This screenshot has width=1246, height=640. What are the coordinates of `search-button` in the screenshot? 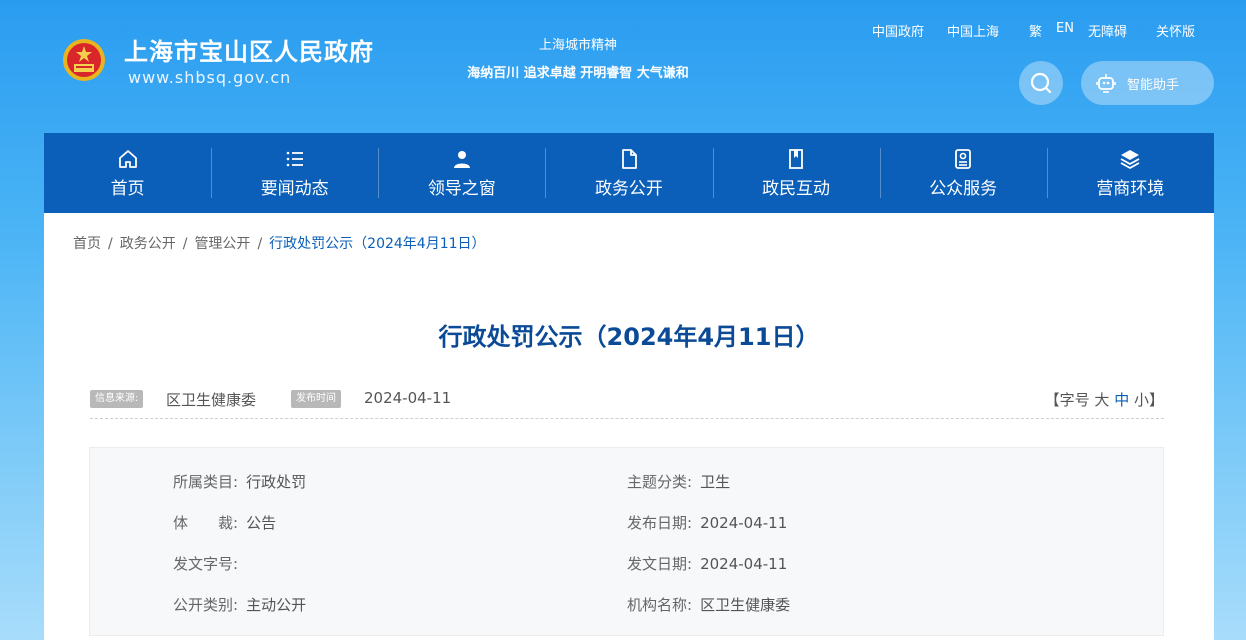 It's located at (1041, 83).